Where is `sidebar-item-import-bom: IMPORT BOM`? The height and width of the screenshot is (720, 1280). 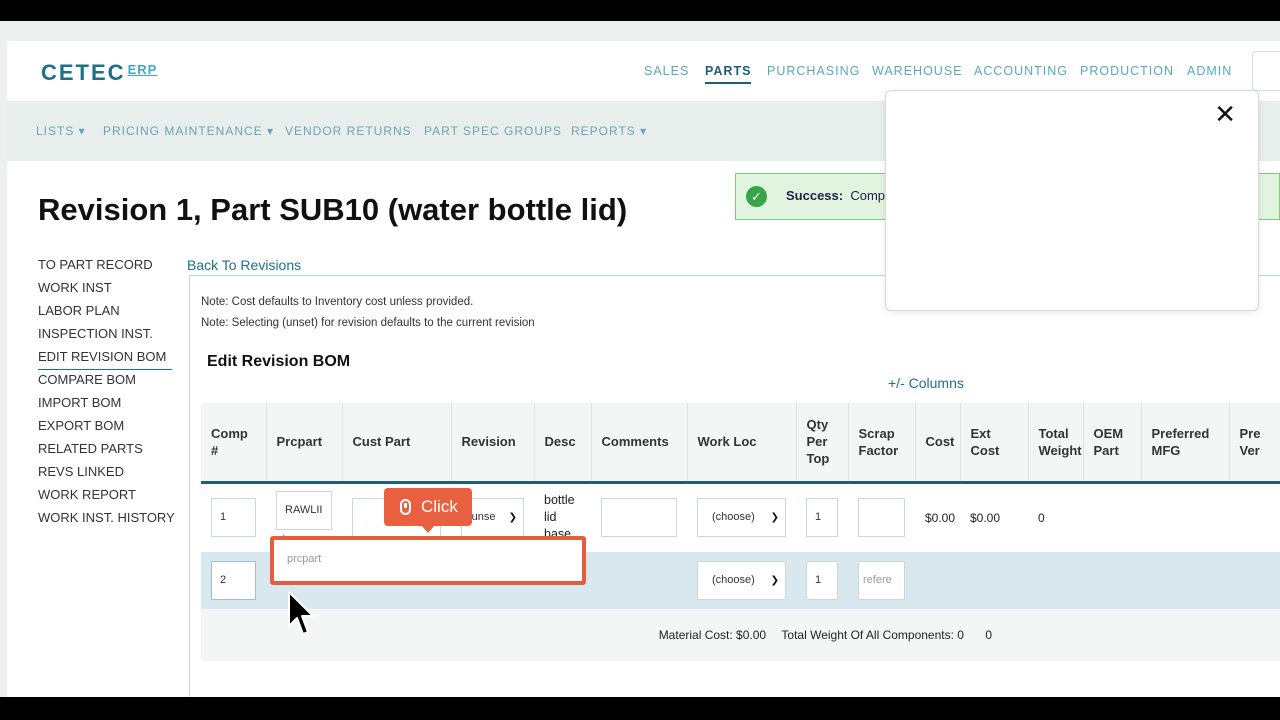
sidebar-item-import-bom: IMPORT BOM is located at coordinates (105, 406).